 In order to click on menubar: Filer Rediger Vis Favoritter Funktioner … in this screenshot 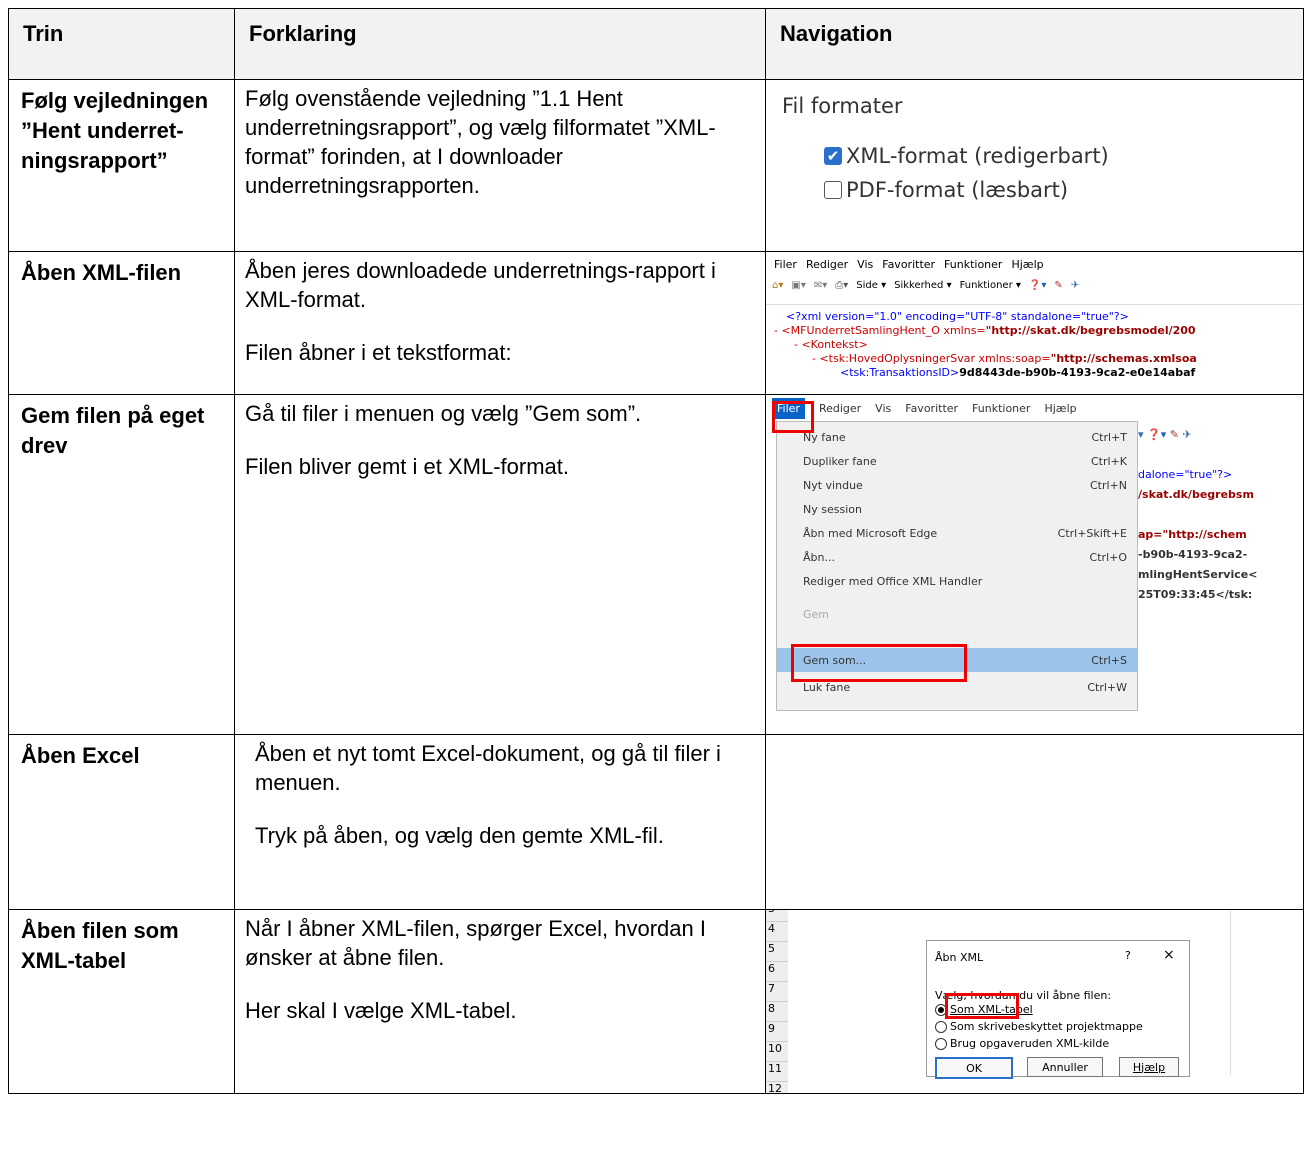, I will do `click(1034, 408)`.